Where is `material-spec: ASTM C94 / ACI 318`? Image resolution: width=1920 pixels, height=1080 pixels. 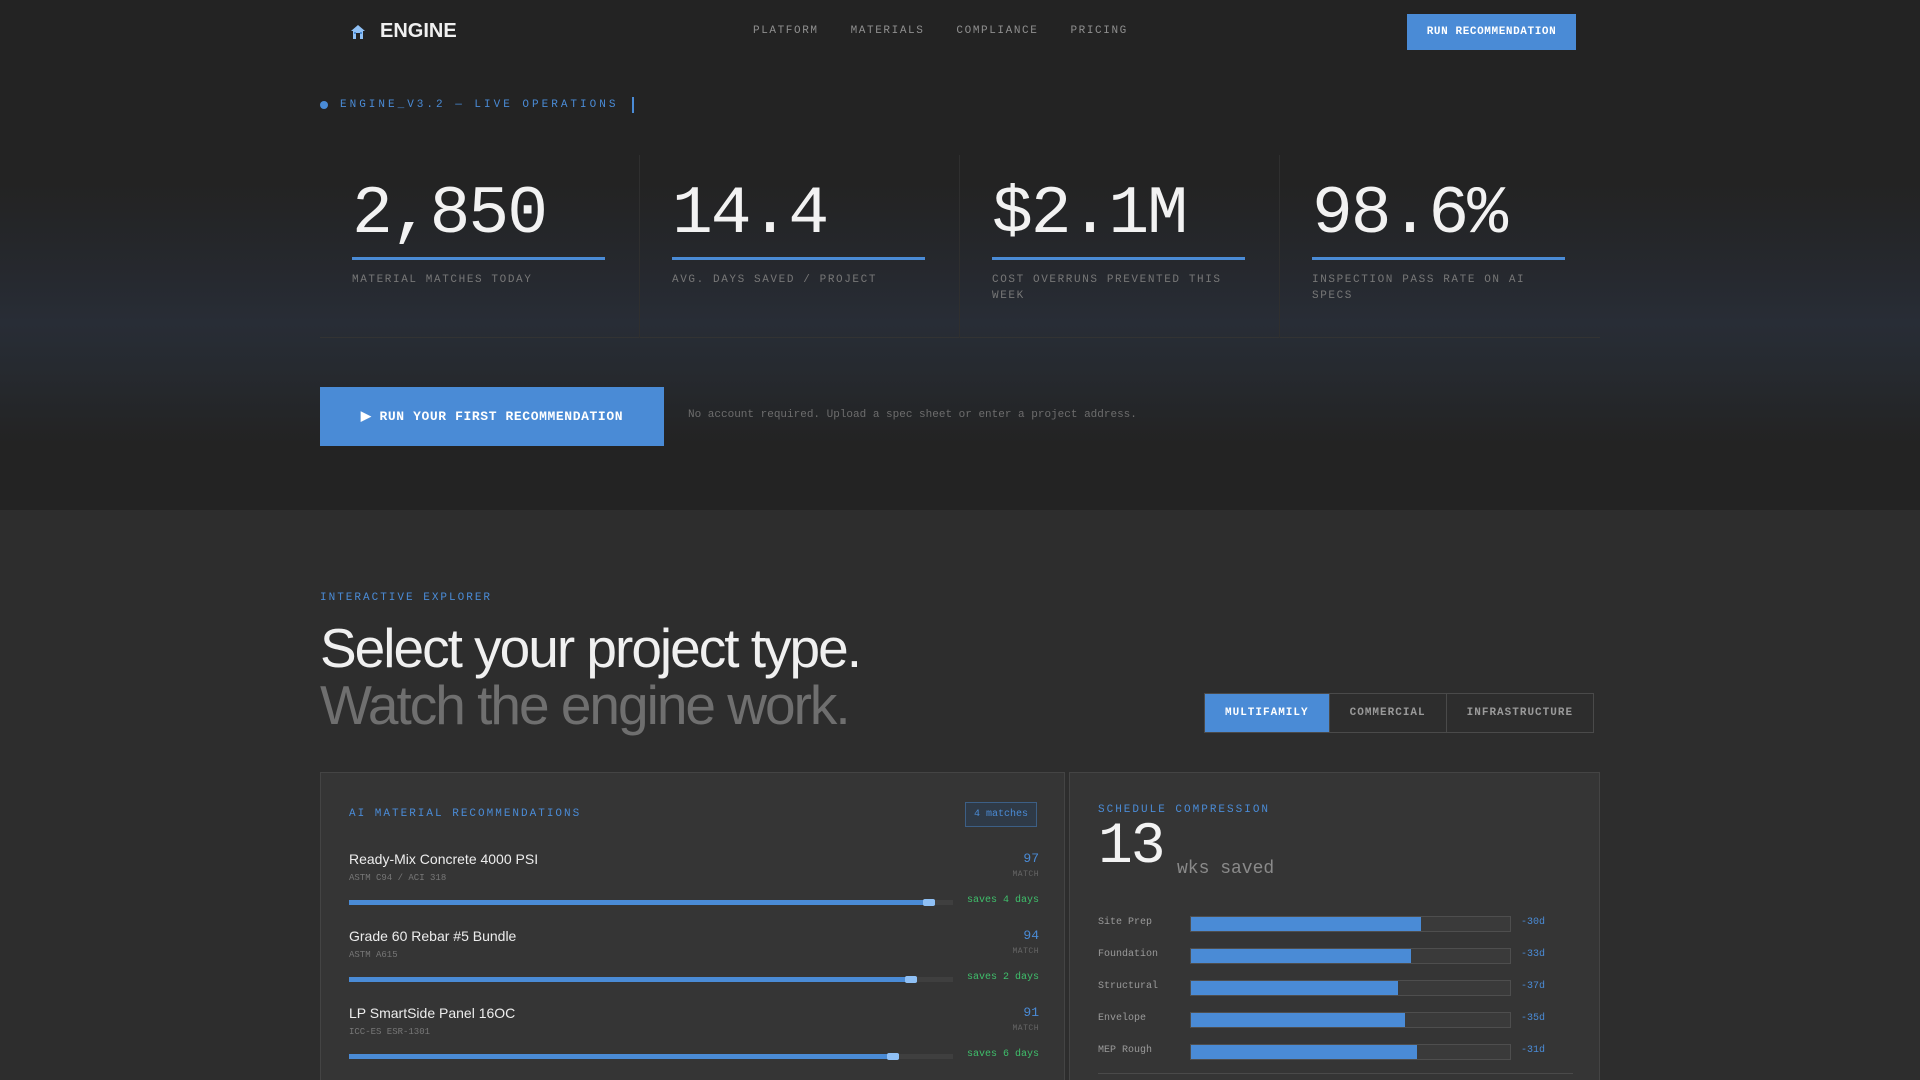 material-spec: ASTM C94 / ACI 318 is located at coordinates (398, 878).